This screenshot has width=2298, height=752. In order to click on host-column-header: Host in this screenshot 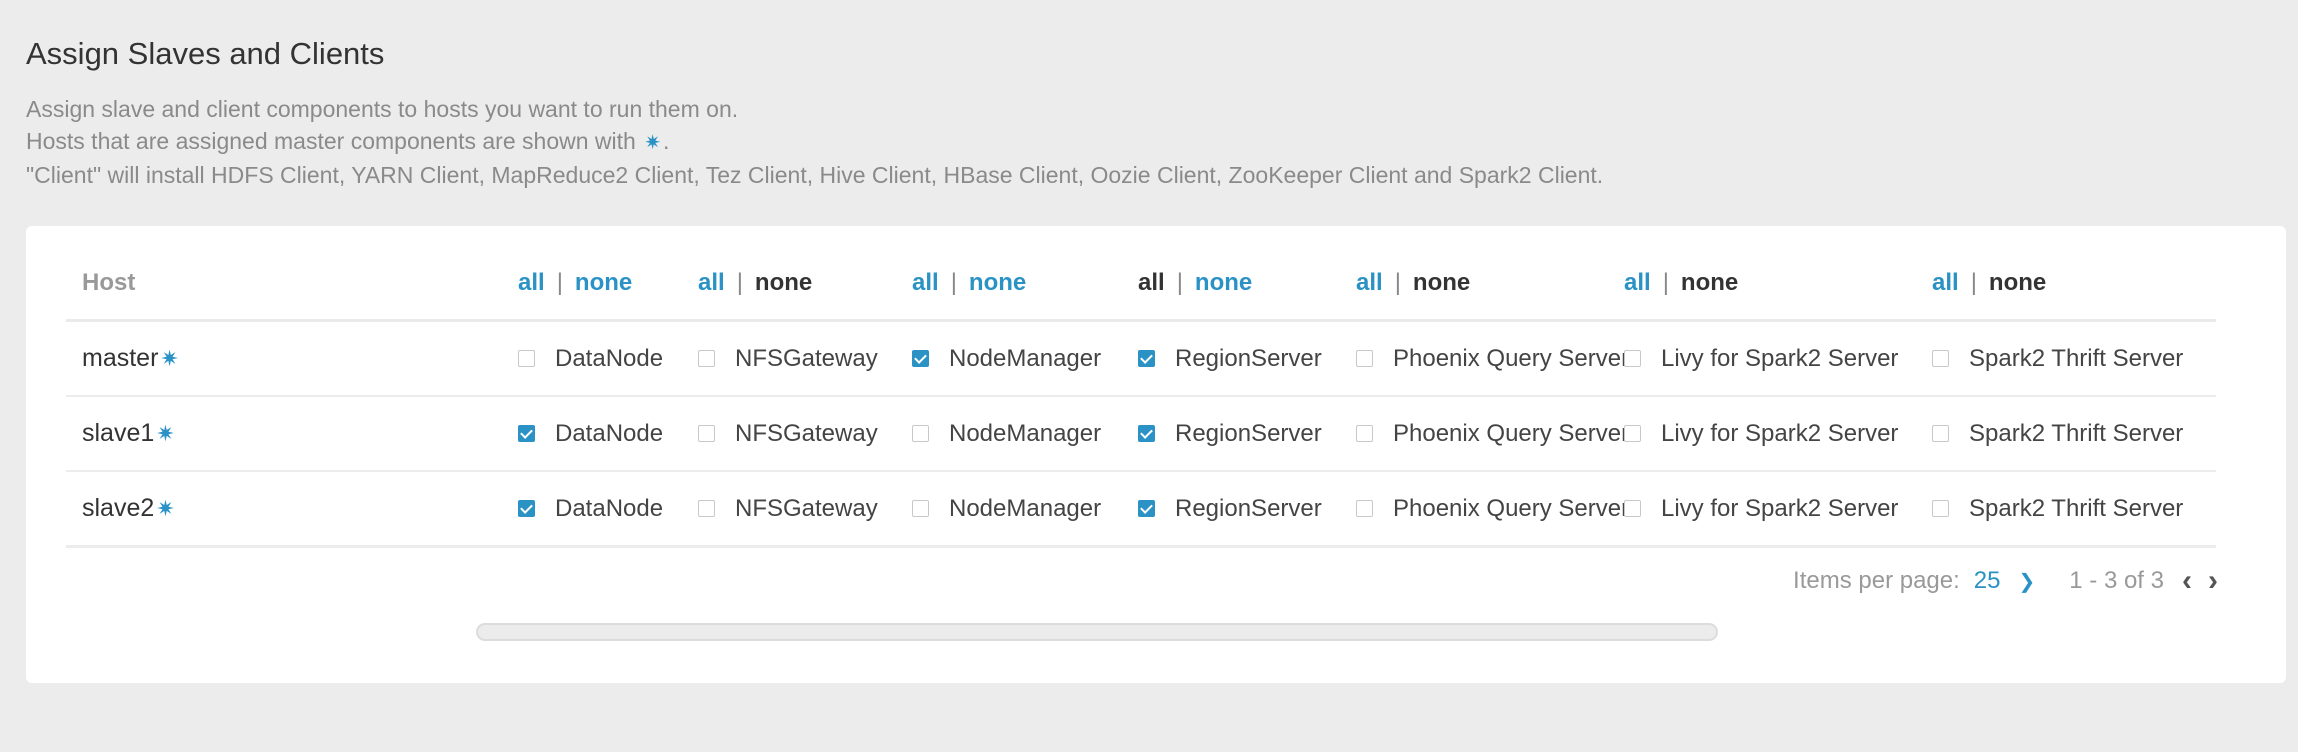, I will do `click(109, 282)`.